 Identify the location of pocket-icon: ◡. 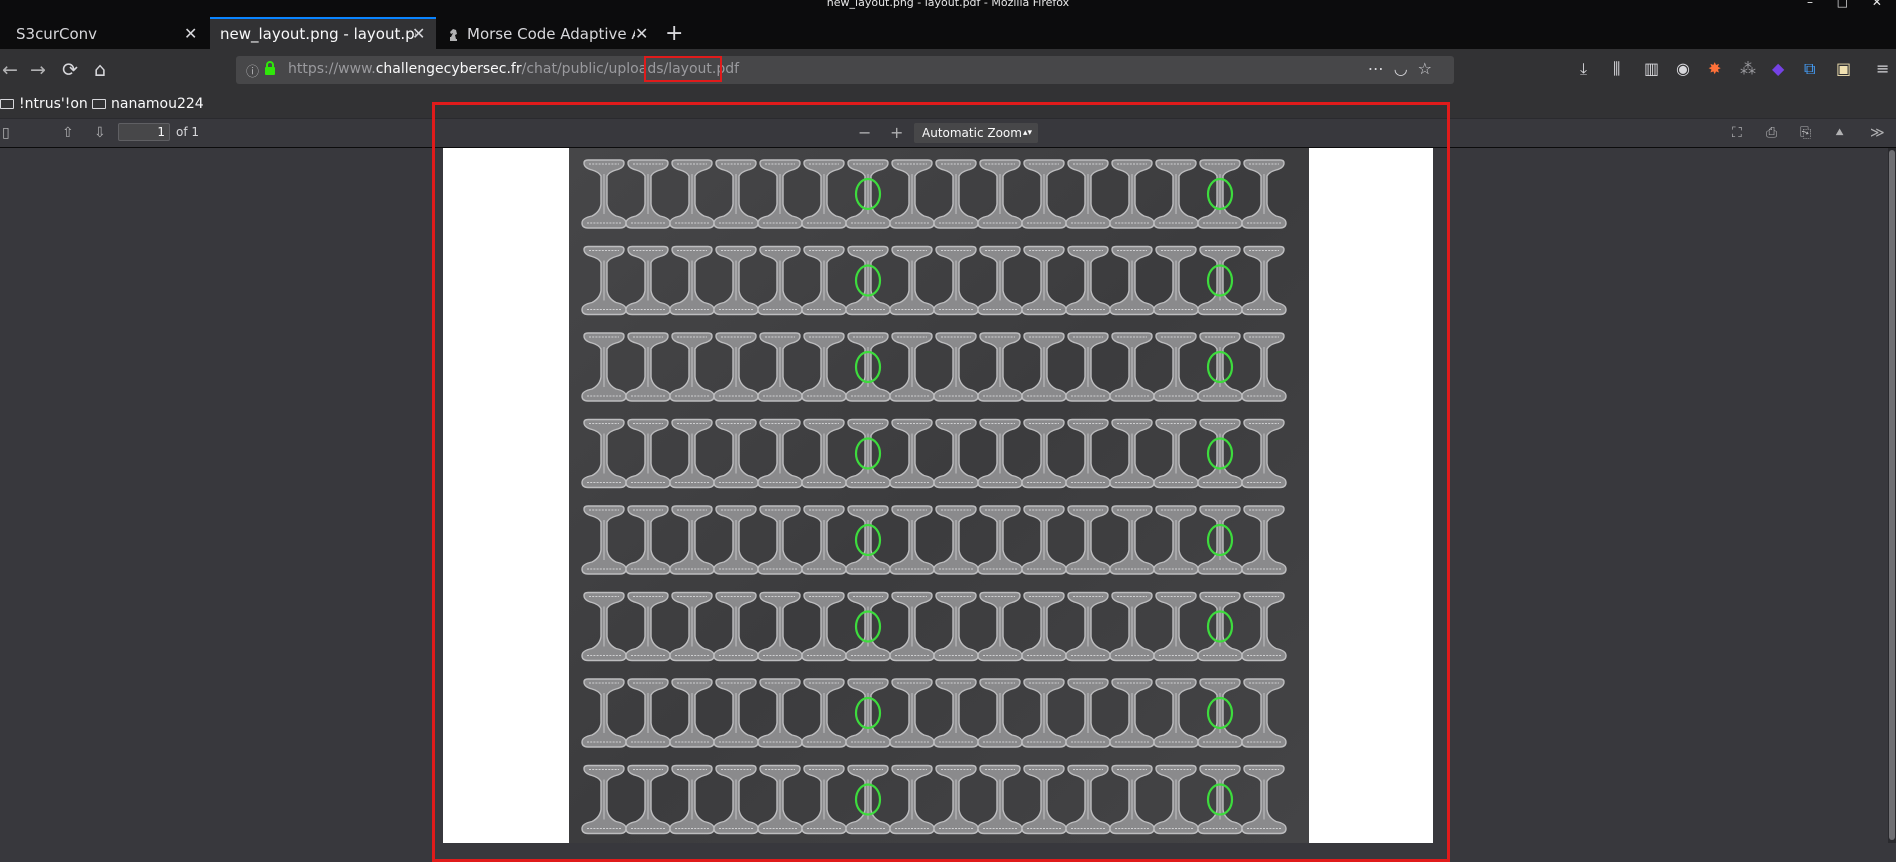
(1406, 68).